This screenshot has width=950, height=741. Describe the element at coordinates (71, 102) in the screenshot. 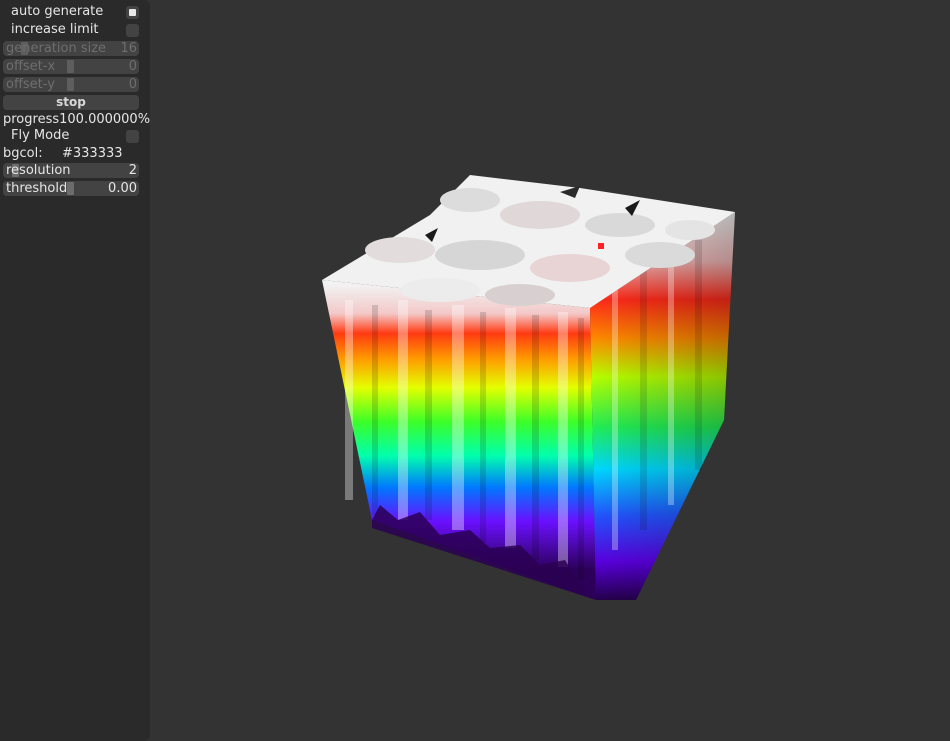

I see `stop-button: stop` at that location.